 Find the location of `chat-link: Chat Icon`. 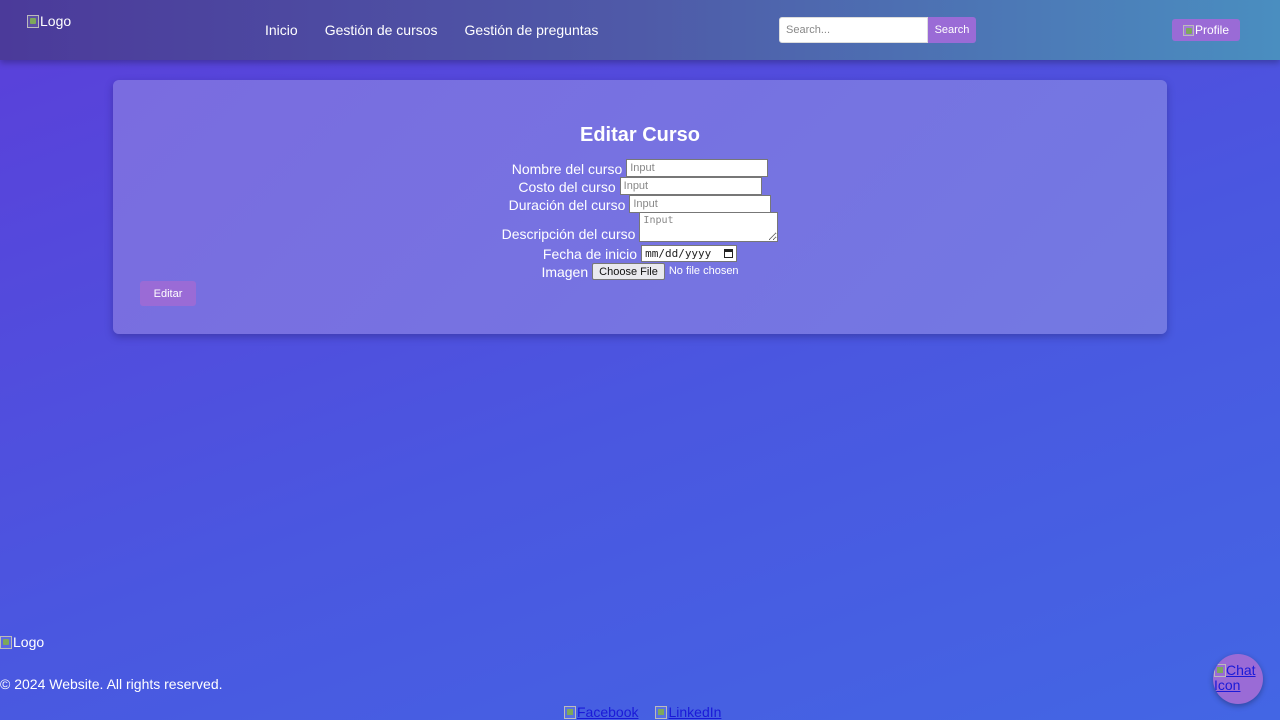

chat-link: Chat Icon is located at coordinates (1238, 678).